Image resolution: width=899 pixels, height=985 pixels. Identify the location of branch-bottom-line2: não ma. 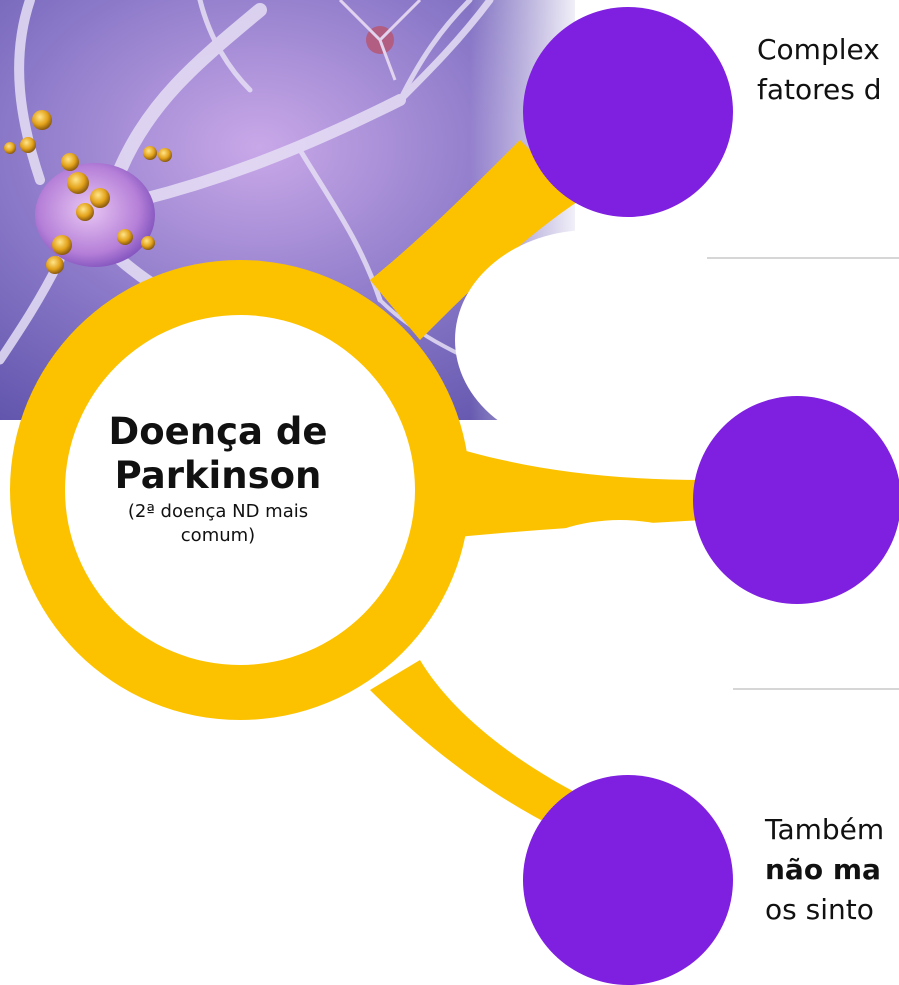
(823, 869).